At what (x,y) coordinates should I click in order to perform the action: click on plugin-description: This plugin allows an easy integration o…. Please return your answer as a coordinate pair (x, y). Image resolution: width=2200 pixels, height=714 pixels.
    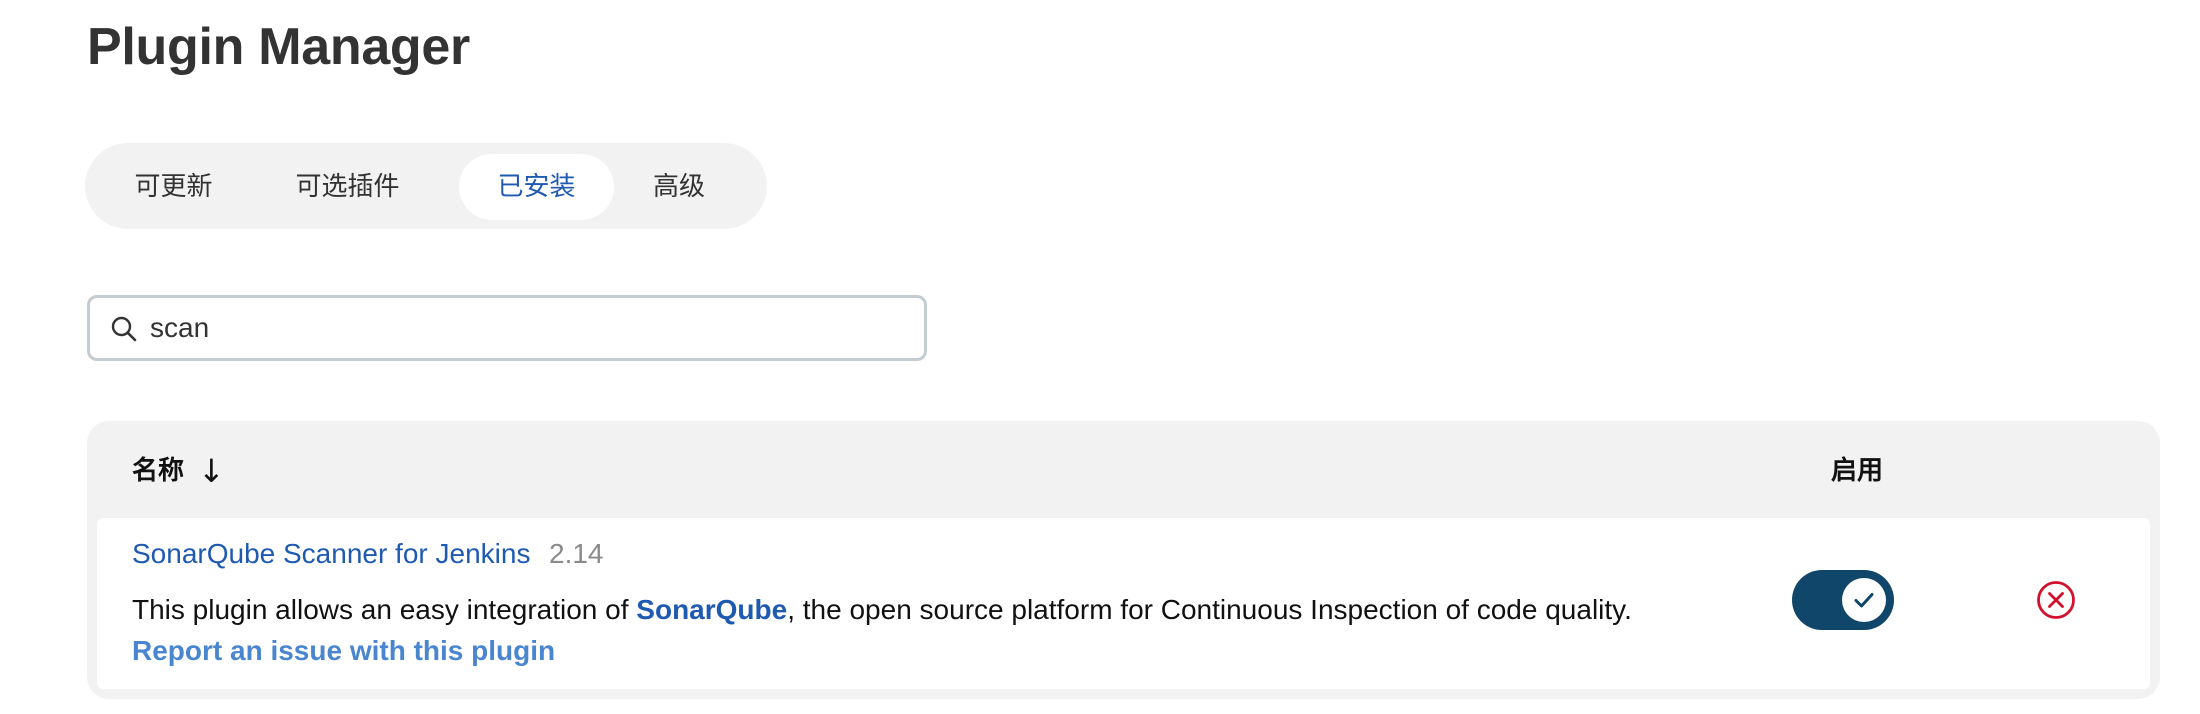
    Looking at the image, I should click on (882, 610).